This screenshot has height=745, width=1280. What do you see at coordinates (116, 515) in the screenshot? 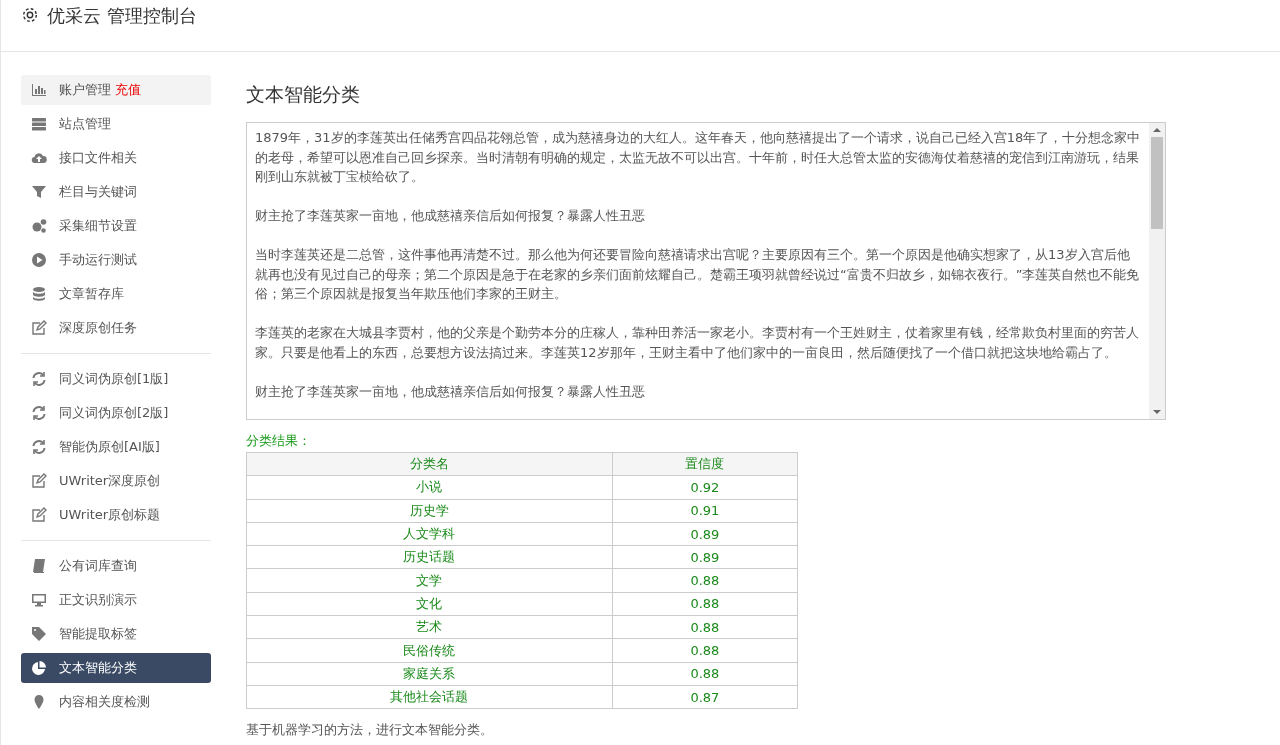
I see `sidebar-item: UWriter原创标题` at bounding box center [116, 515].